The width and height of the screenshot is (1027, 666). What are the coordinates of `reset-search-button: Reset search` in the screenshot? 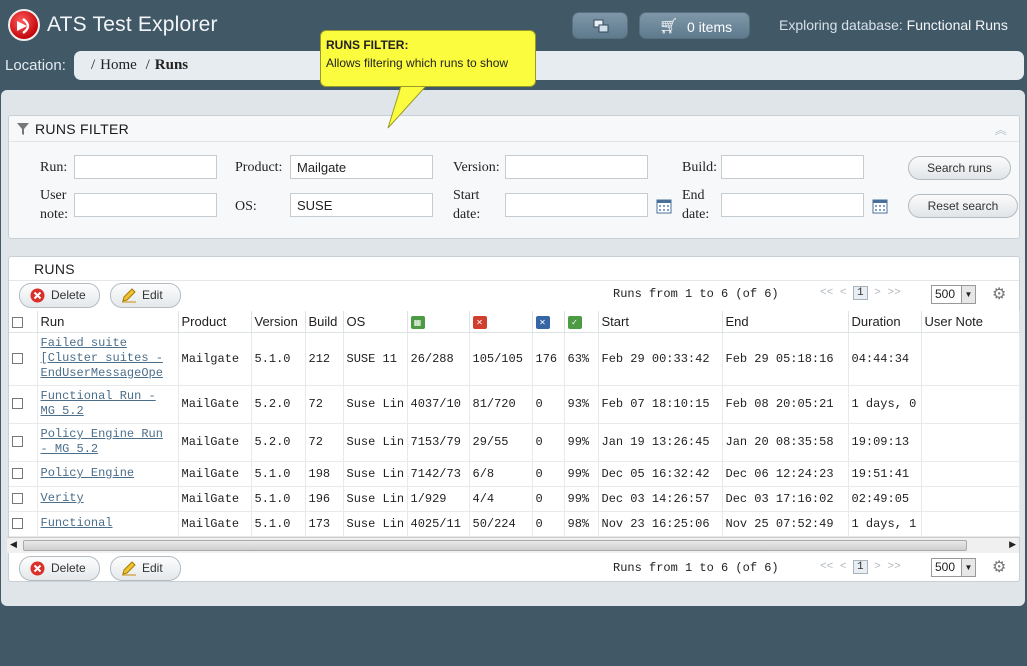 It's located at (963, 206).